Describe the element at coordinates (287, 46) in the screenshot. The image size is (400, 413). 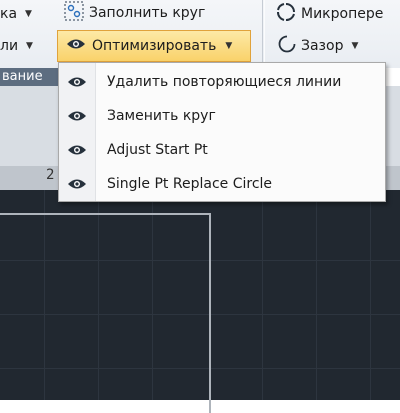
I see `gap-icon` at that location.